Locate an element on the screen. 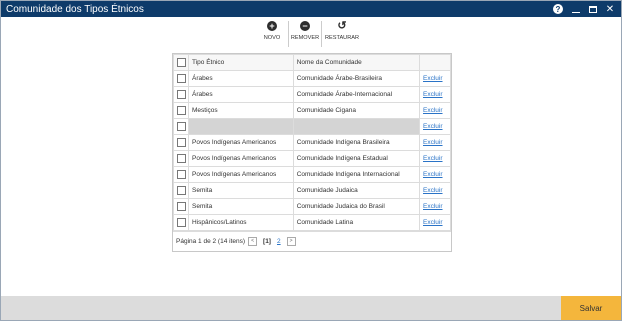  remove-icon: − is located at coordinates (305, 26).